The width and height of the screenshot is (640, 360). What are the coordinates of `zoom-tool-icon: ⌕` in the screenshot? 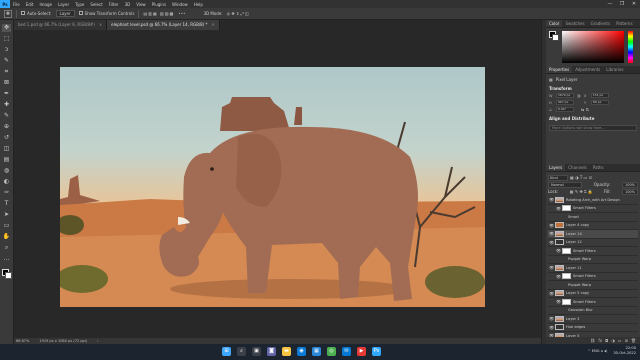 It's located at (6, 248).